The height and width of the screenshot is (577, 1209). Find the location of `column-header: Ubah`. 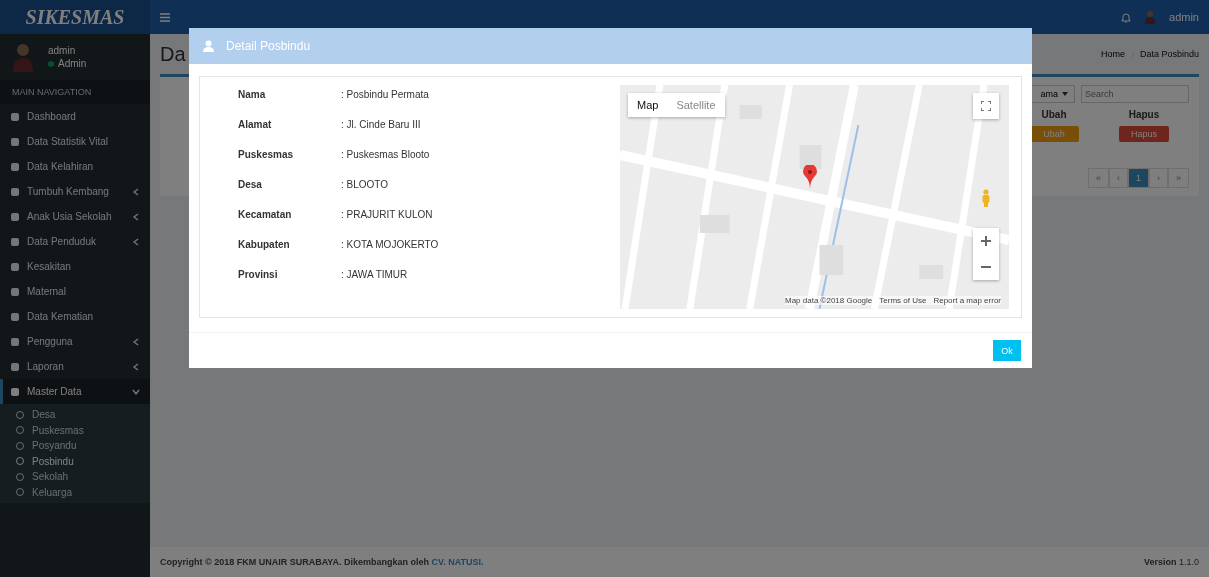

column-header: Ubah is located at coordinates (1054, 114).